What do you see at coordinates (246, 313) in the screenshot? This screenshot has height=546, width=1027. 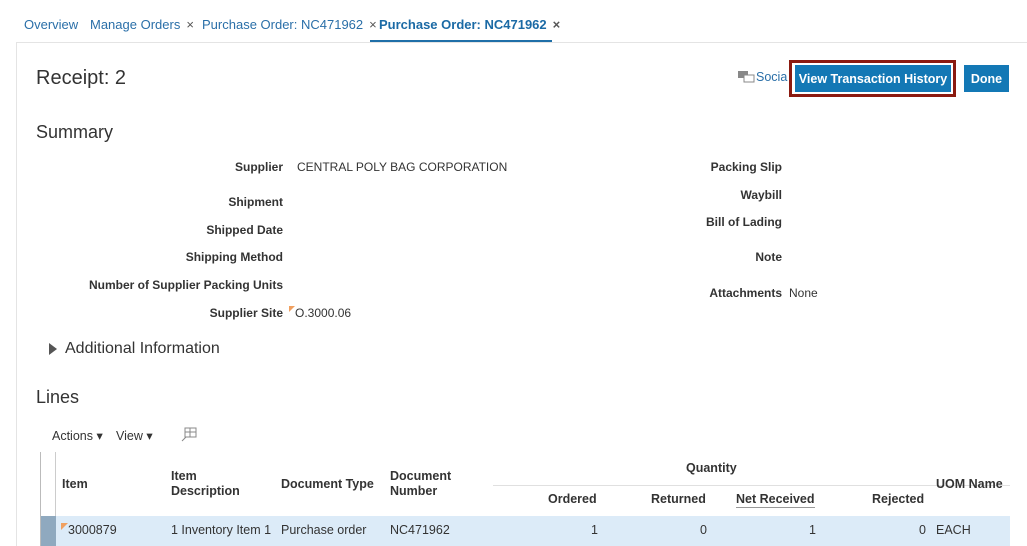 I see `supplier-site-label: Supplier Site` at bounding box center [246, 313].